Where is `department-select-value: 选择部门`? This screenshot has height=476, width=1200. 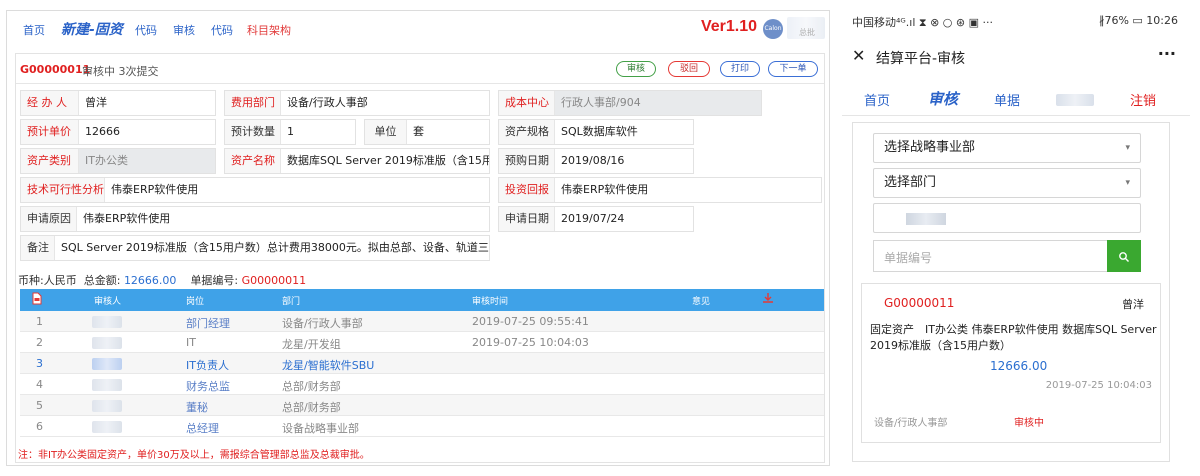 department-select-value: 选择部门 is located at coordinates (910, 182).